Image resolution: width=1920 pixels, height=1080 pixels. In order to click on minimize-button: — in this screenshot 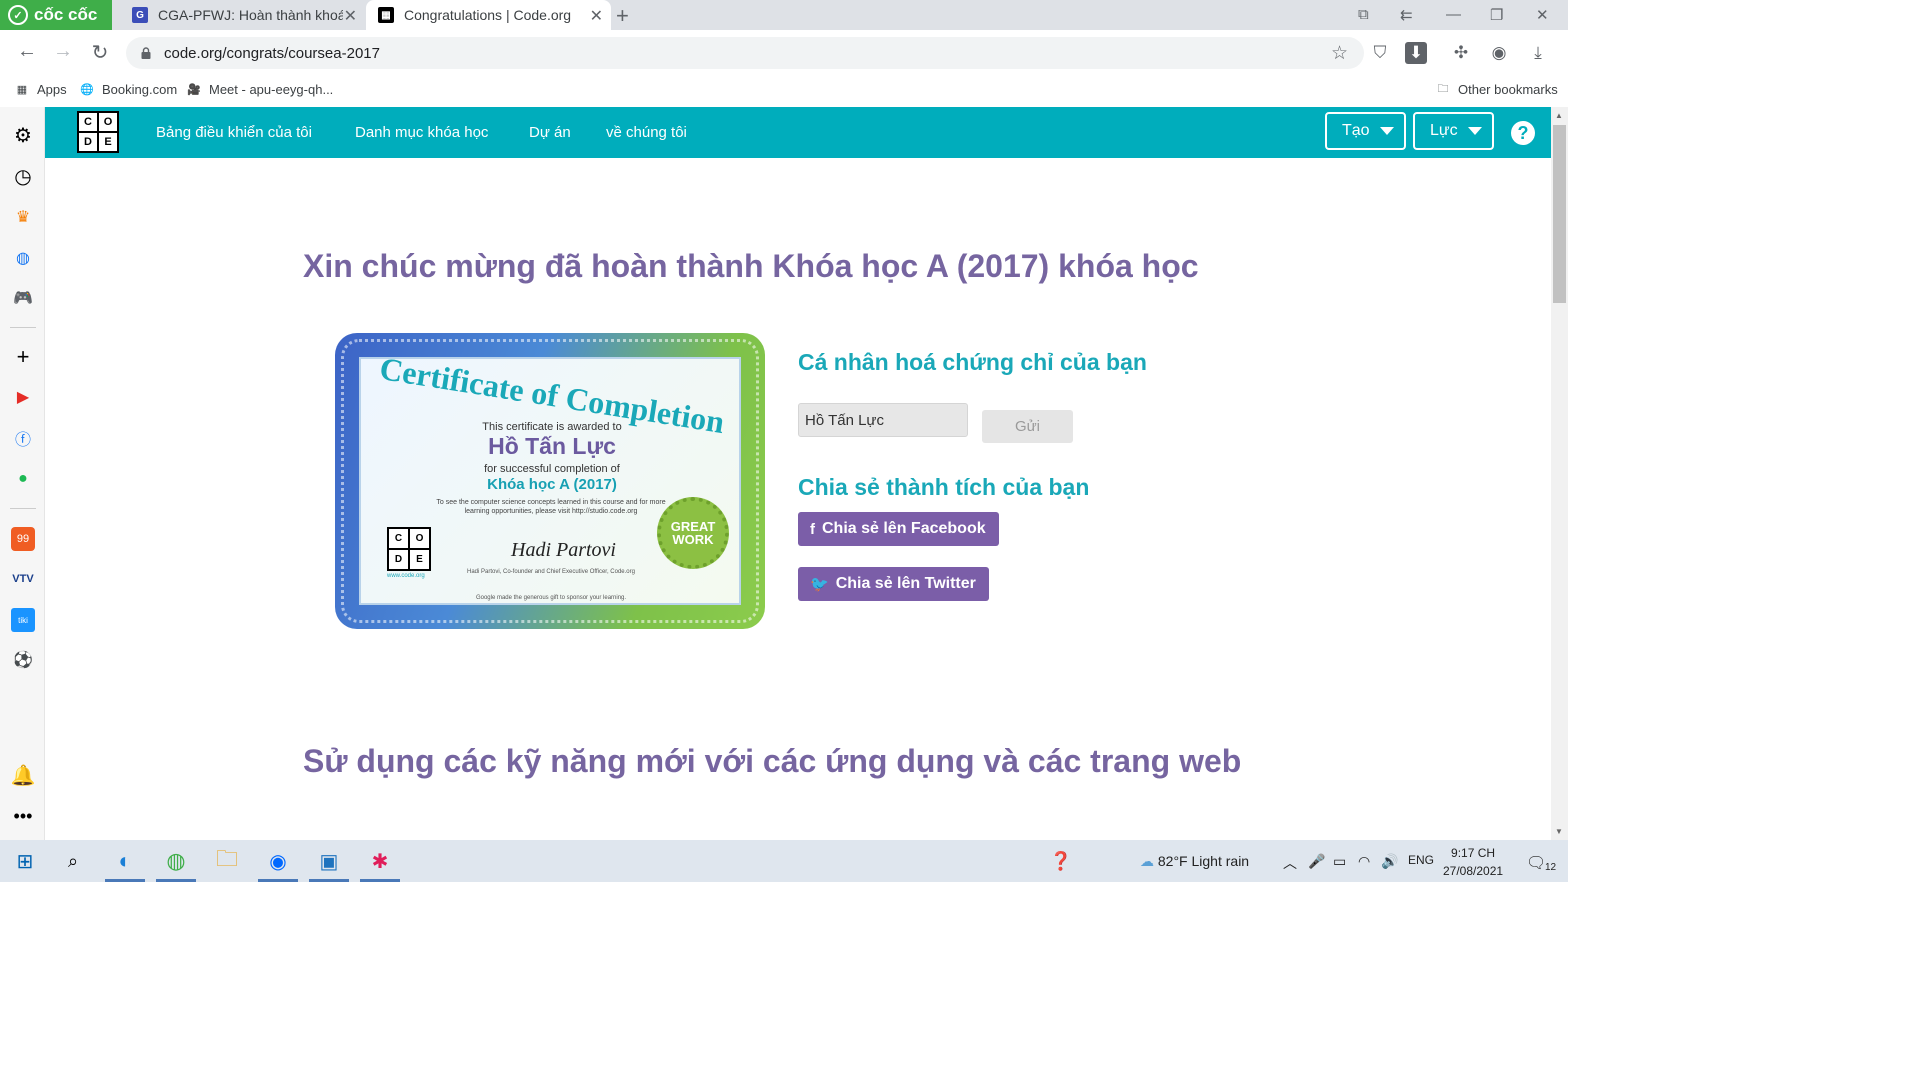, I will do `click(1453, 14)`.